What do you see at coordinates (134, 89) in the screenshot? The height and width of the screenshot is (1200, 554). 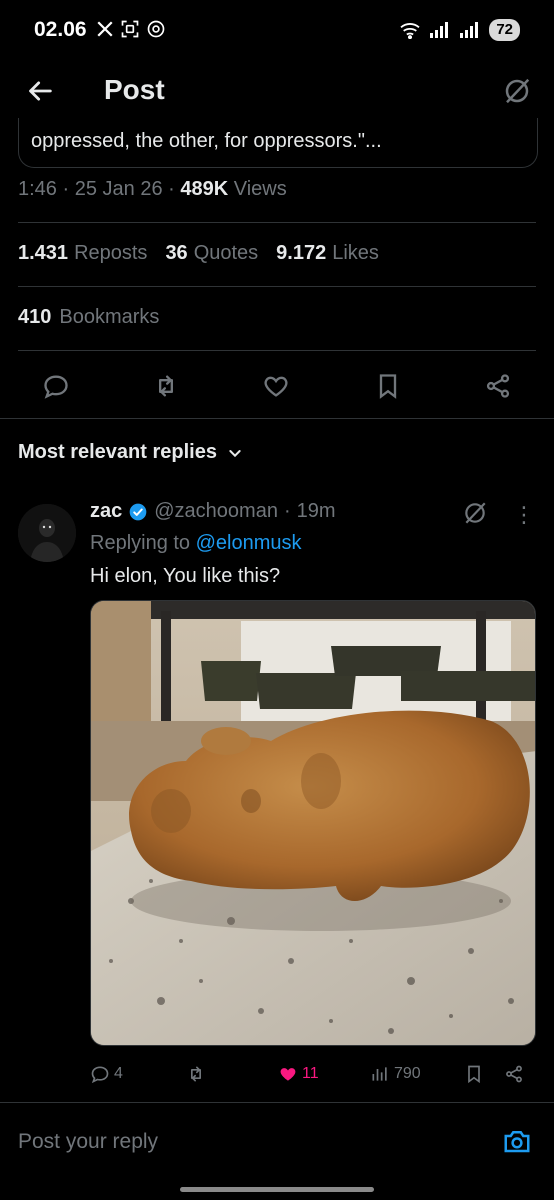 I see `page-title: Post` at bounding box center [134, 89].